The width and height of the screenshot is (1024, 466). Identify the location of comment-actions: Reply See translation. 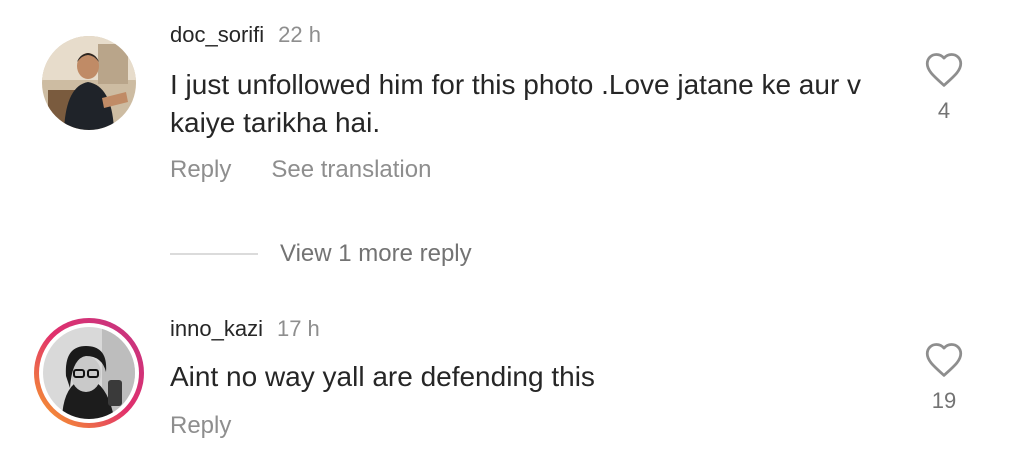
(300, 170).